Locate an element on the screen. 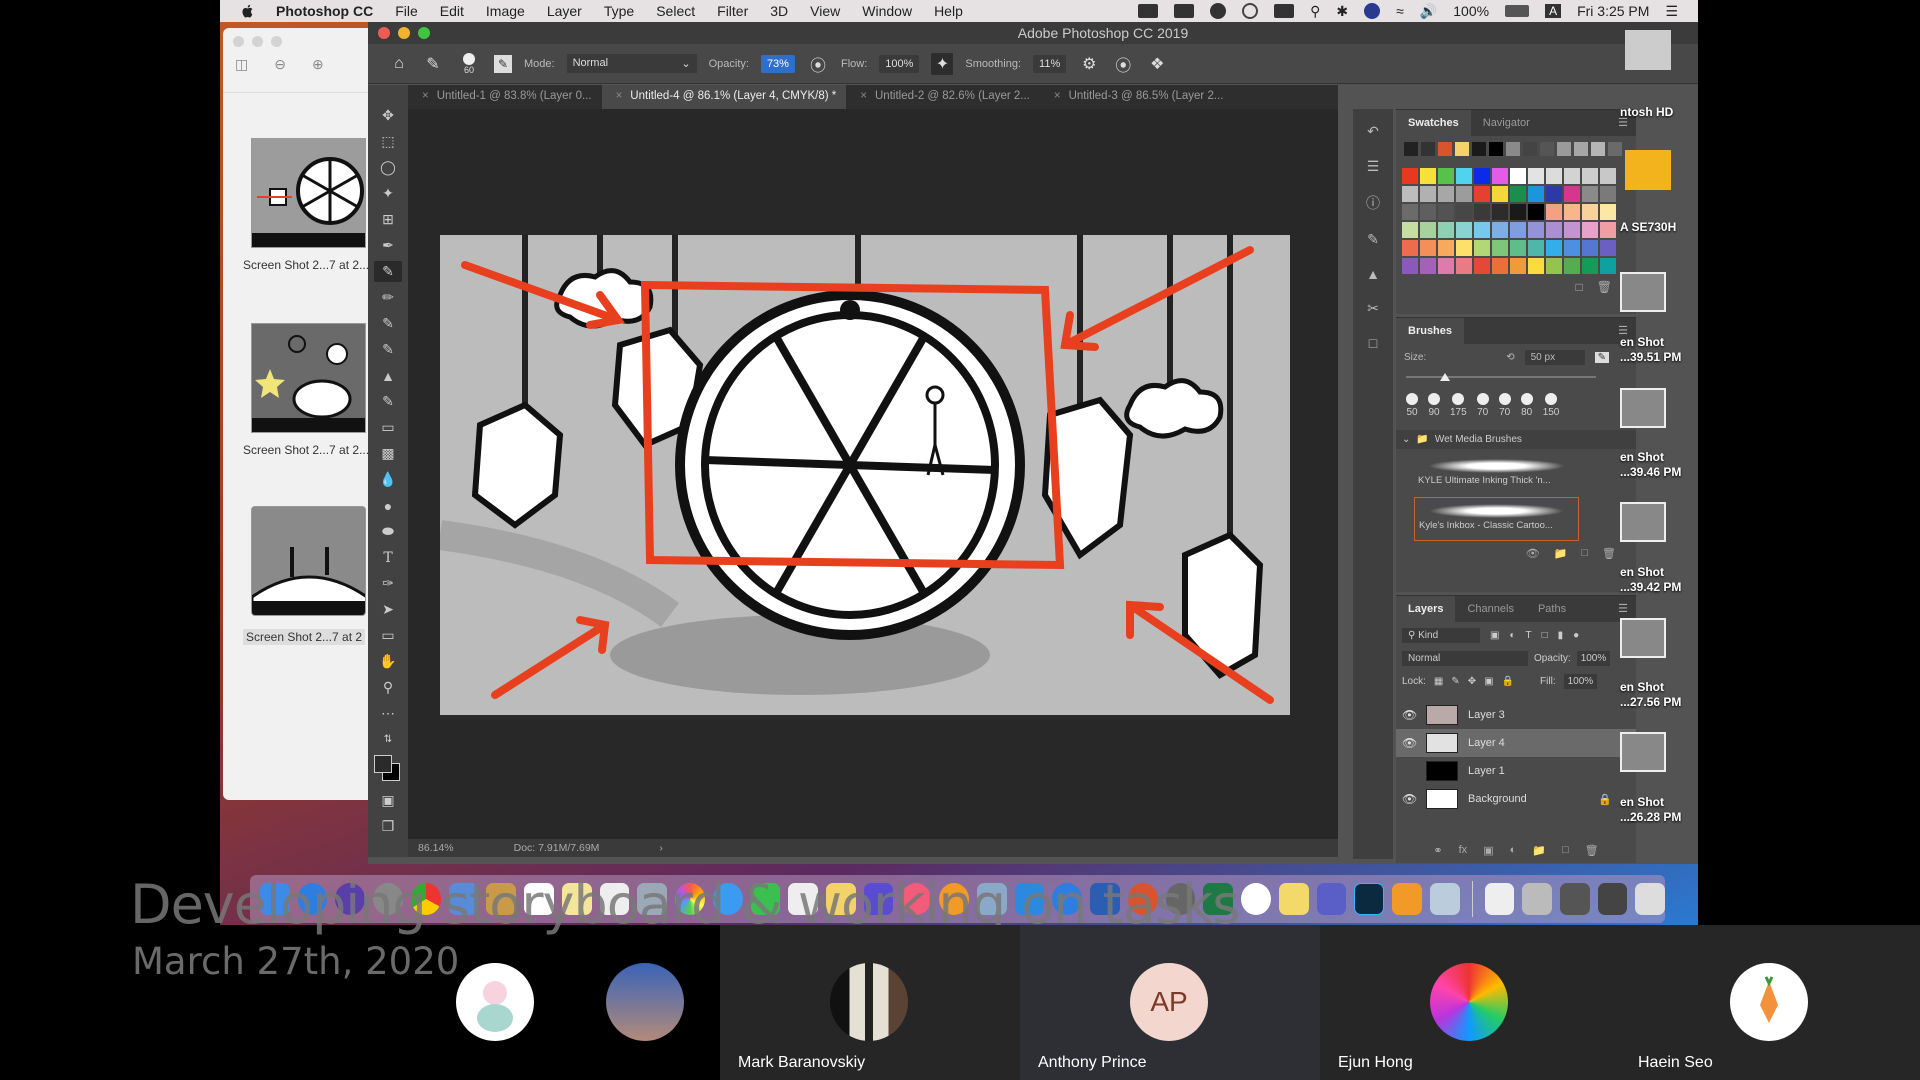 This screenshot has height=1080, width=1920. mixer-brush-tool-icon: ✎ is located at coordinates (388, 323).